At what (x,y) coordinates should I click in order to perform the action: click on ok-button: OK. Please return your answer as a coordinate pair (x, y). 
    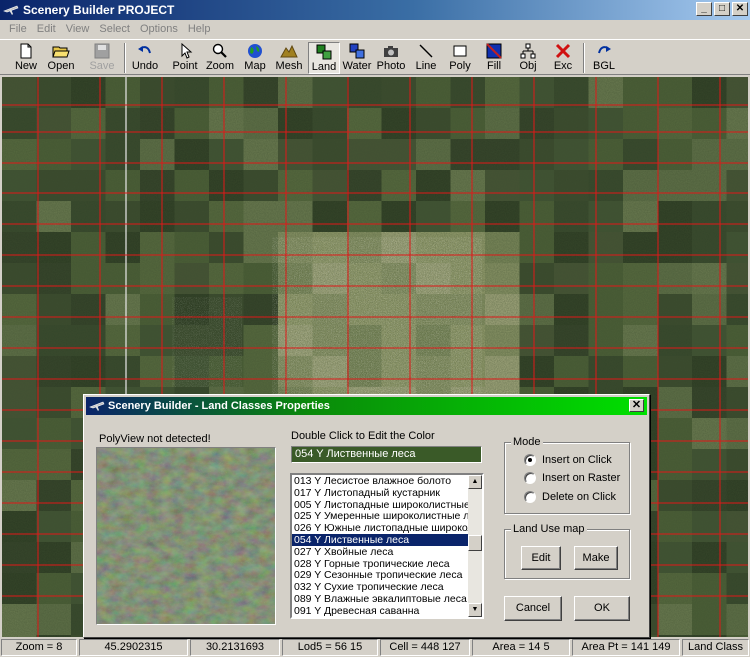
    Looking at the image, I should click on (602, 608).